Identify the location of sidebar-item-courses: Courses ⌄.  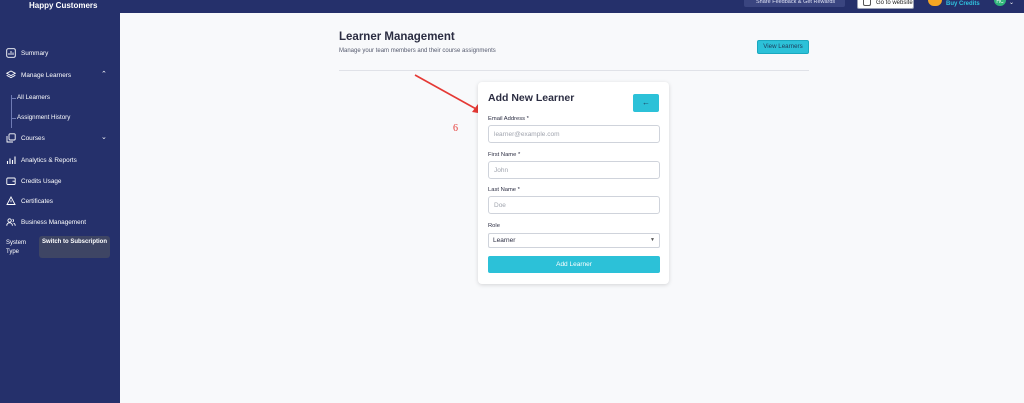
(60, 139).